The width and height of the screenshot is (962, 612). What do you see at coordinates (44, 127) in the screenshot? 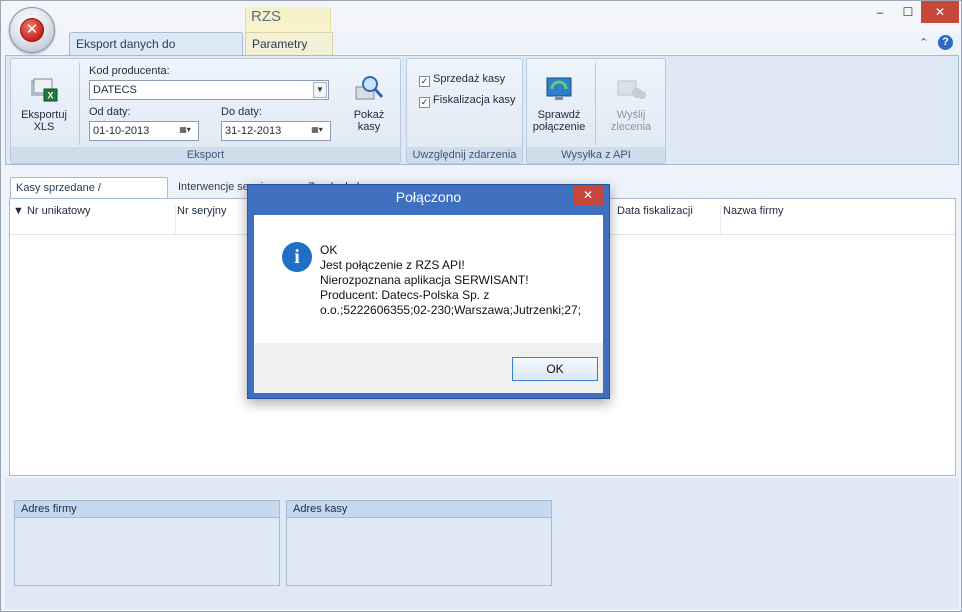
I see `export-xls-label-2: XLS` at bounding box center [44, 127].